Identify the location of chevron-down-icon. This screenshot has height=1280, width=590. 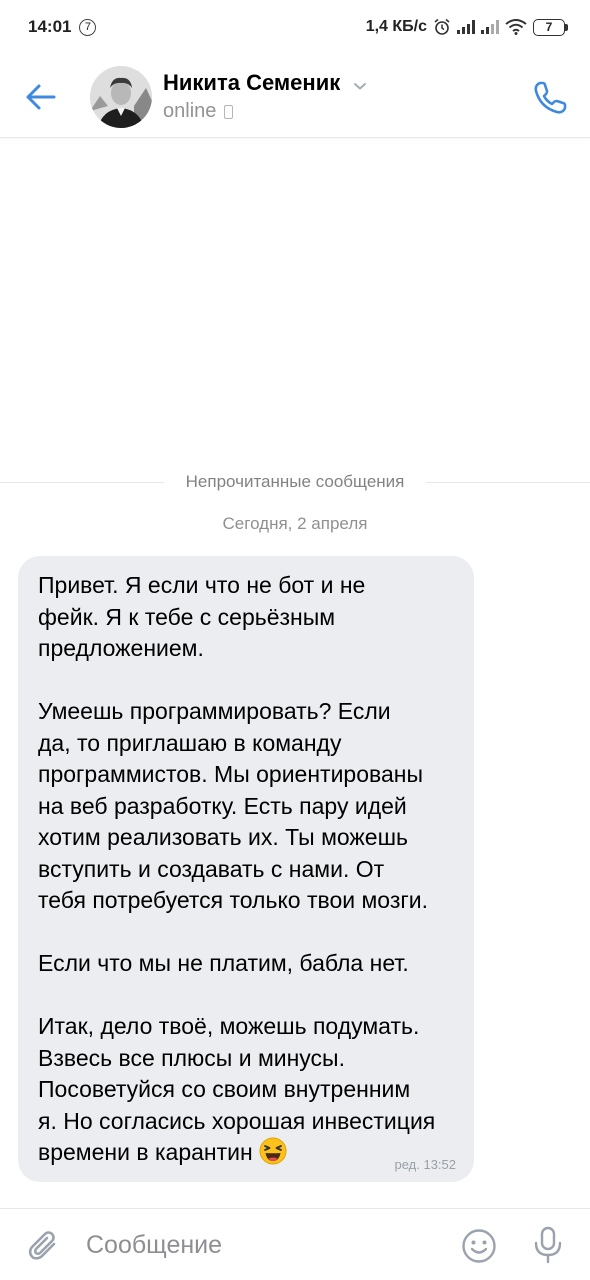
(359, 86).